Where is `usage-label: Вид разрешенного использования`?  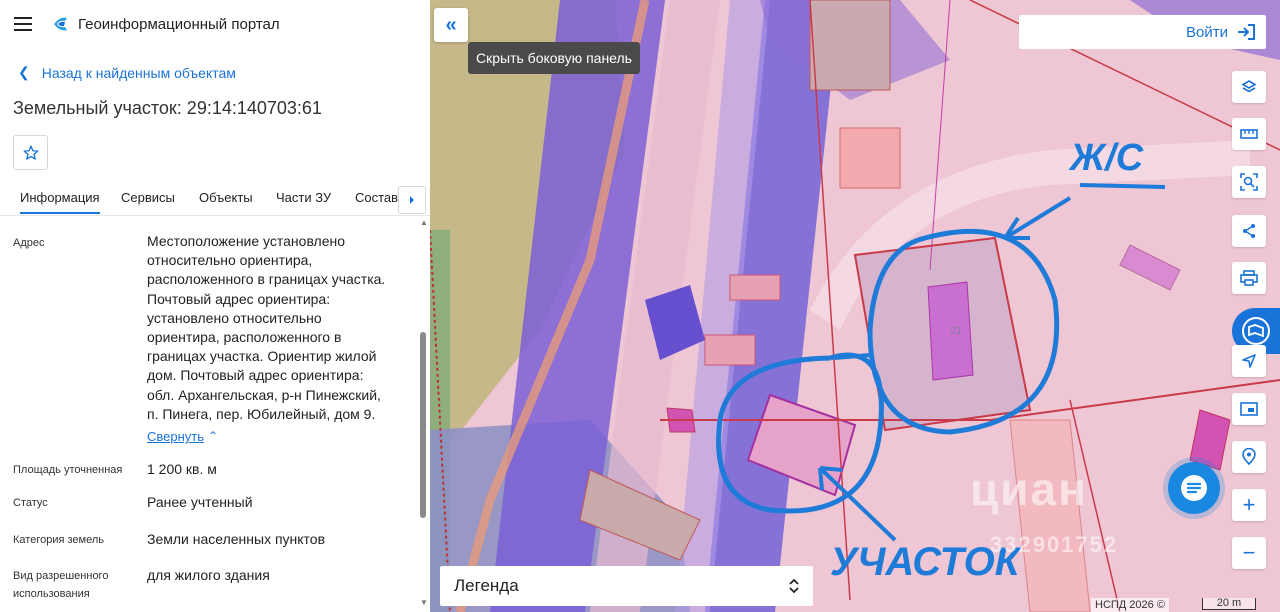
usage-label: Вид разрешенного использования is located at coordinates (61, 585).